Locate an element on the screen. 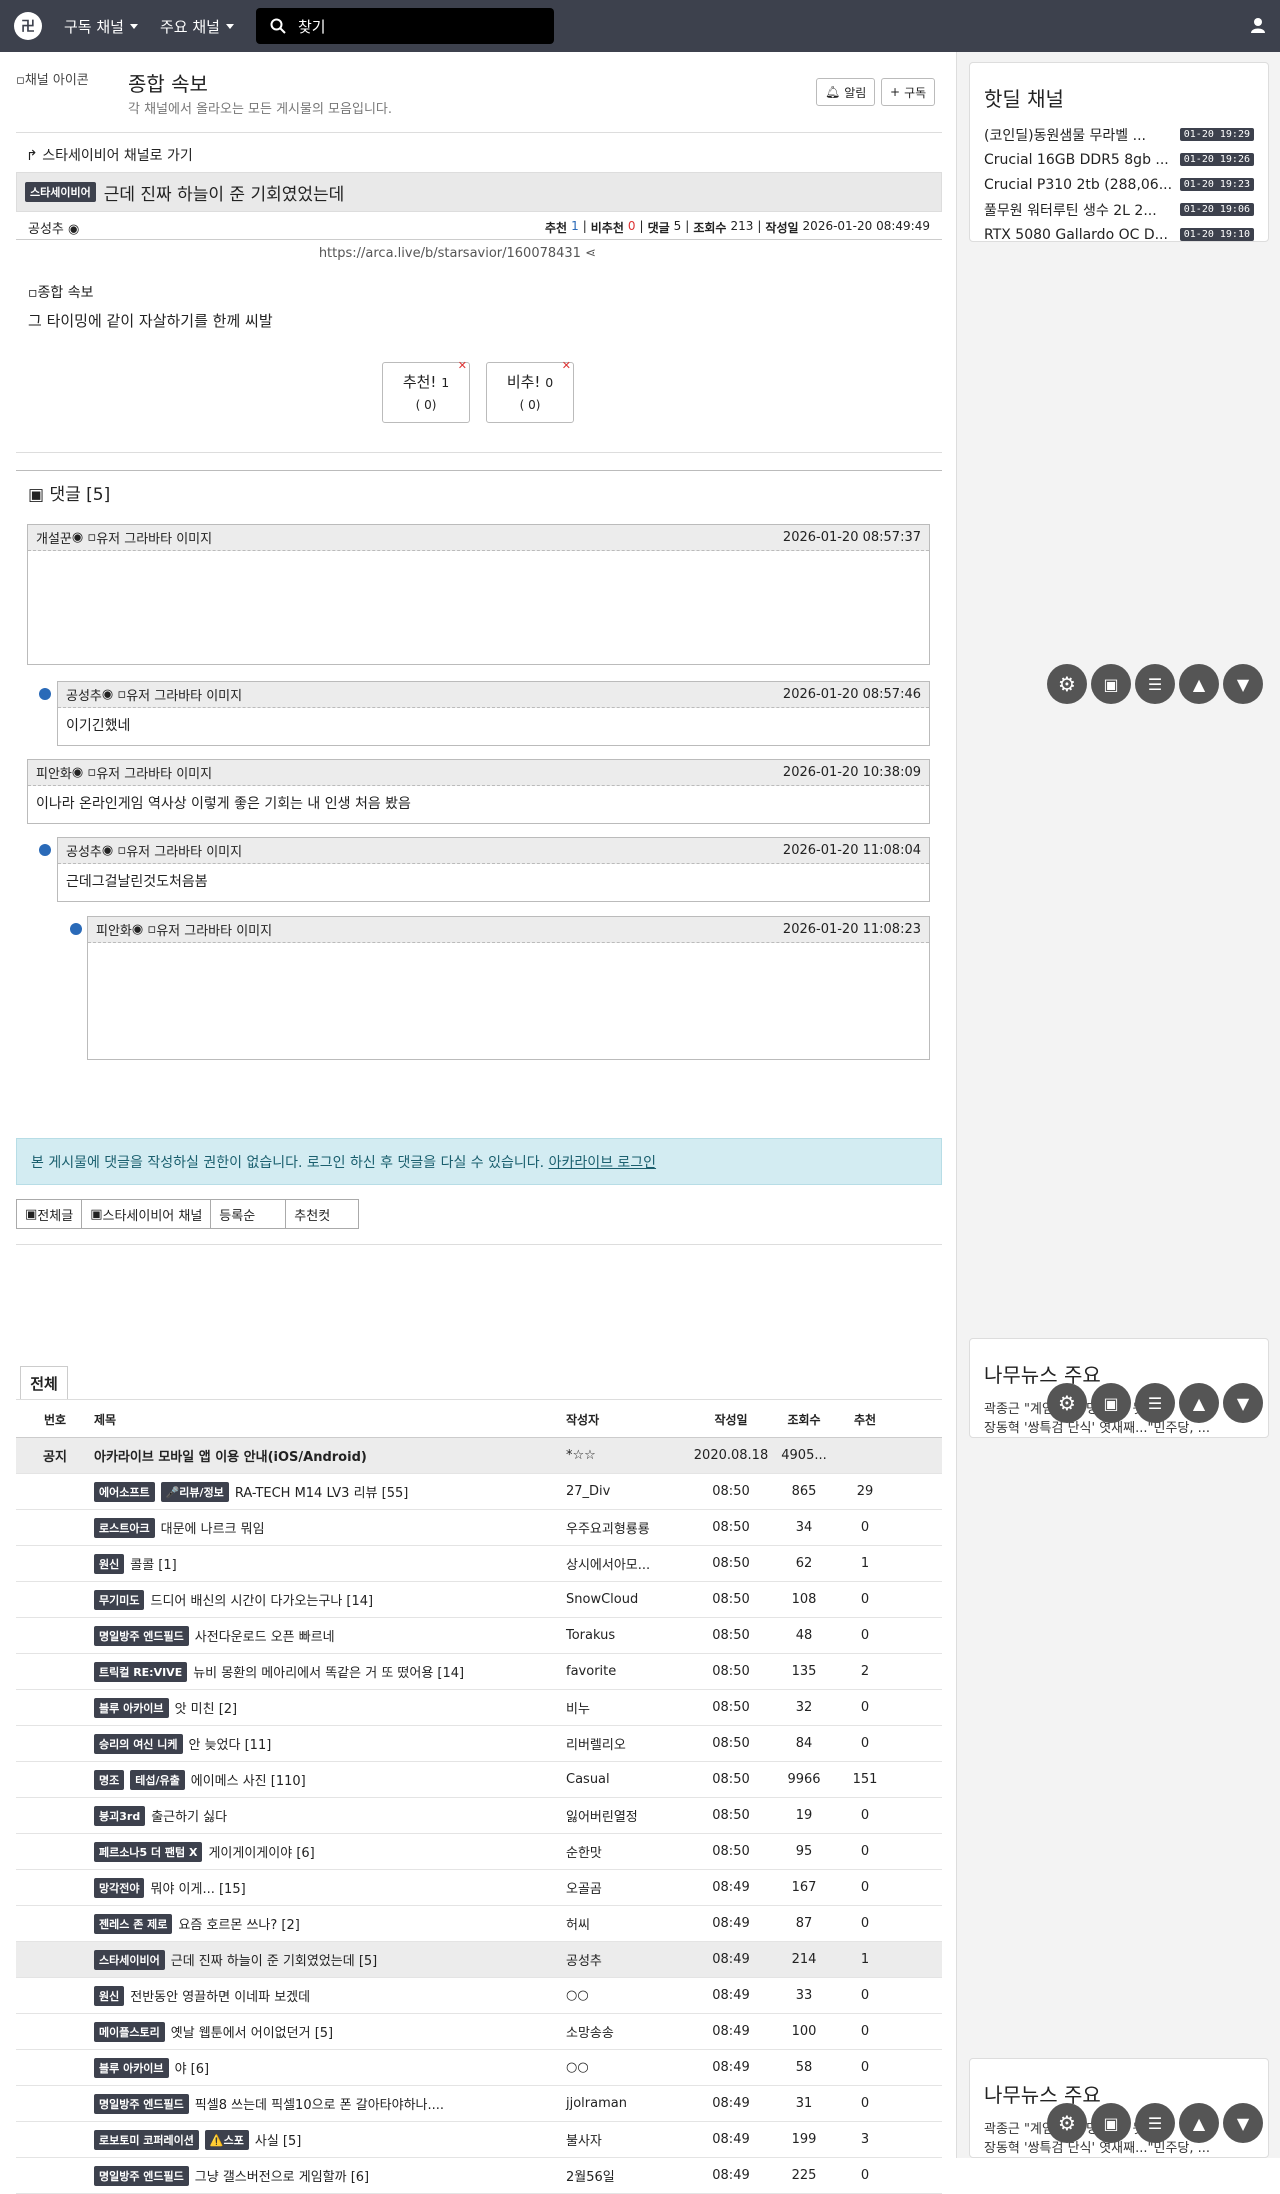 The width and height of the screenshot is (1280, 2194). filter-all: ▣ 전체글 is located at coordinates (49, 1214).